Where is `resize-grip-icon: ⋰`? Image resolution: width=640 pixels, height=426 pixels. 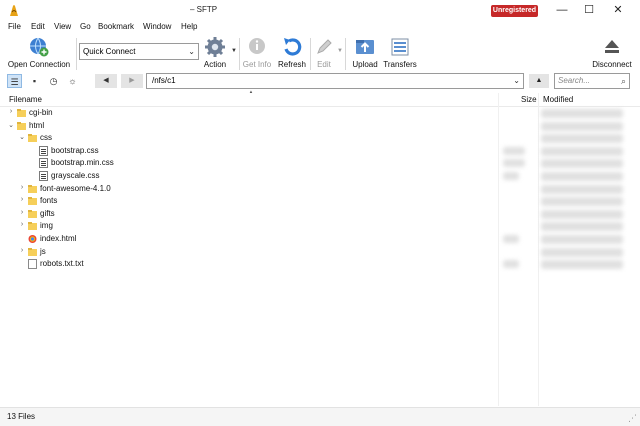
resize-grip-icon: ⋰ is located at coordinates (632, 418).